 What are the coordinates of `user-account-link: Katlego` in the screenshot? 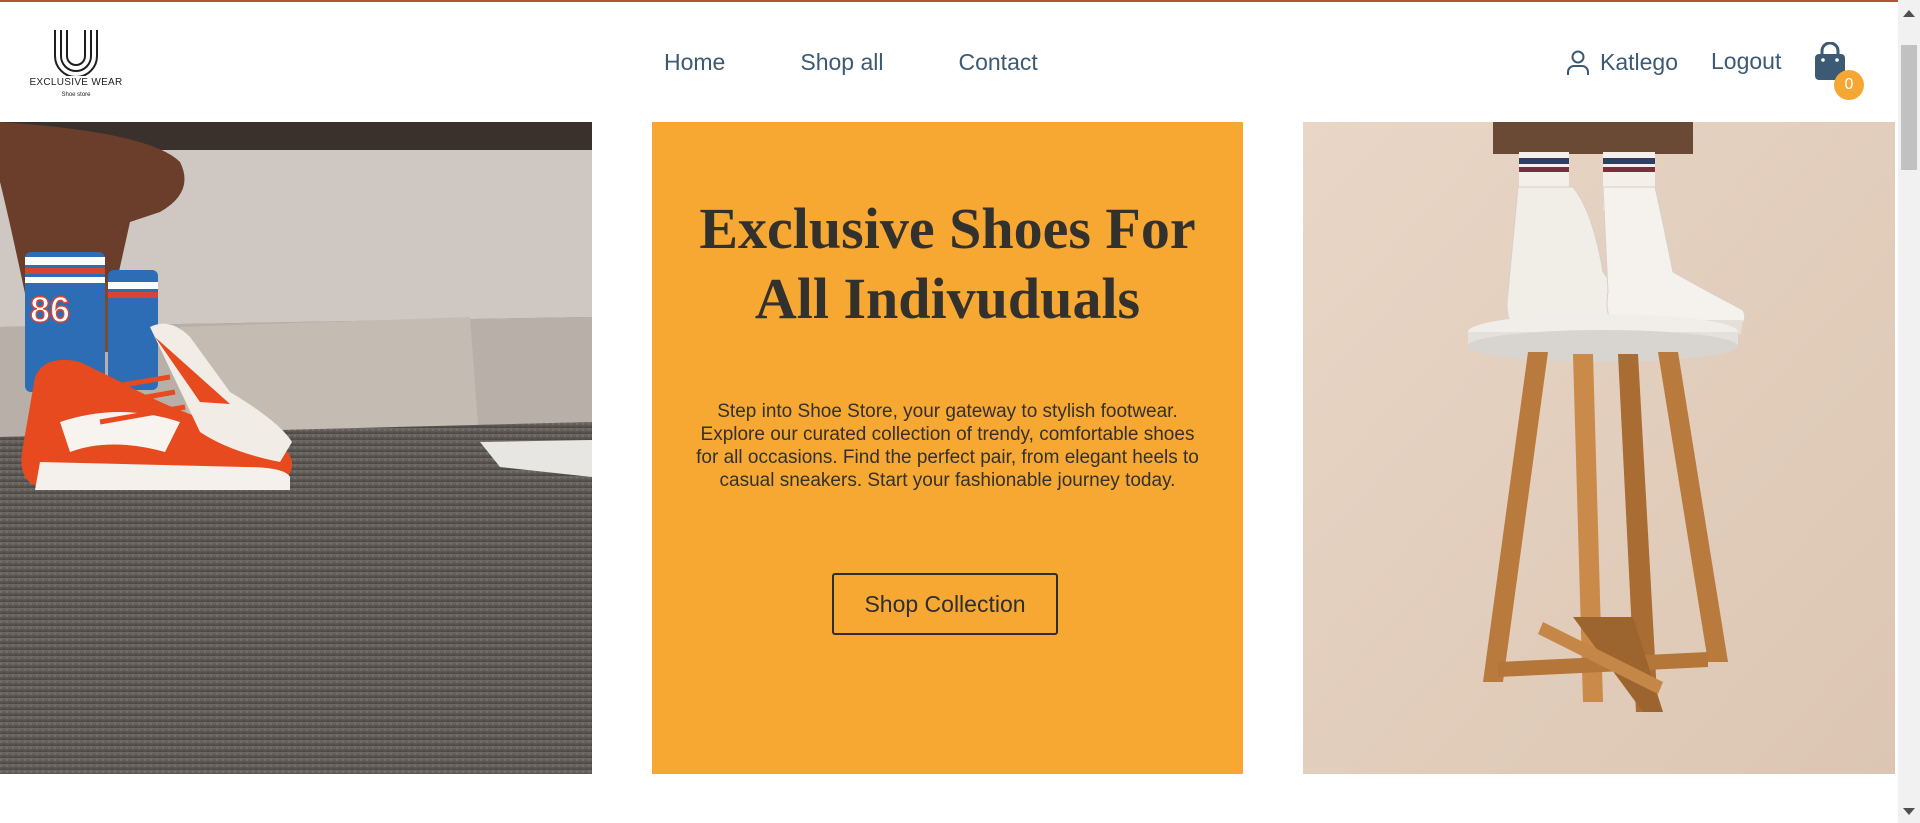 It's located at (1622, 62).